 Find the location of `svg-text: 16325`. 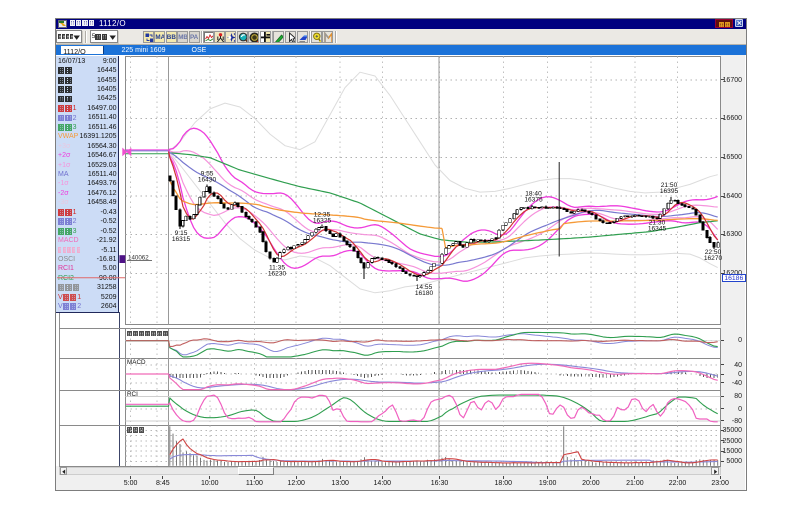

svg-text: 16325 is located at coordinates (322, 221).